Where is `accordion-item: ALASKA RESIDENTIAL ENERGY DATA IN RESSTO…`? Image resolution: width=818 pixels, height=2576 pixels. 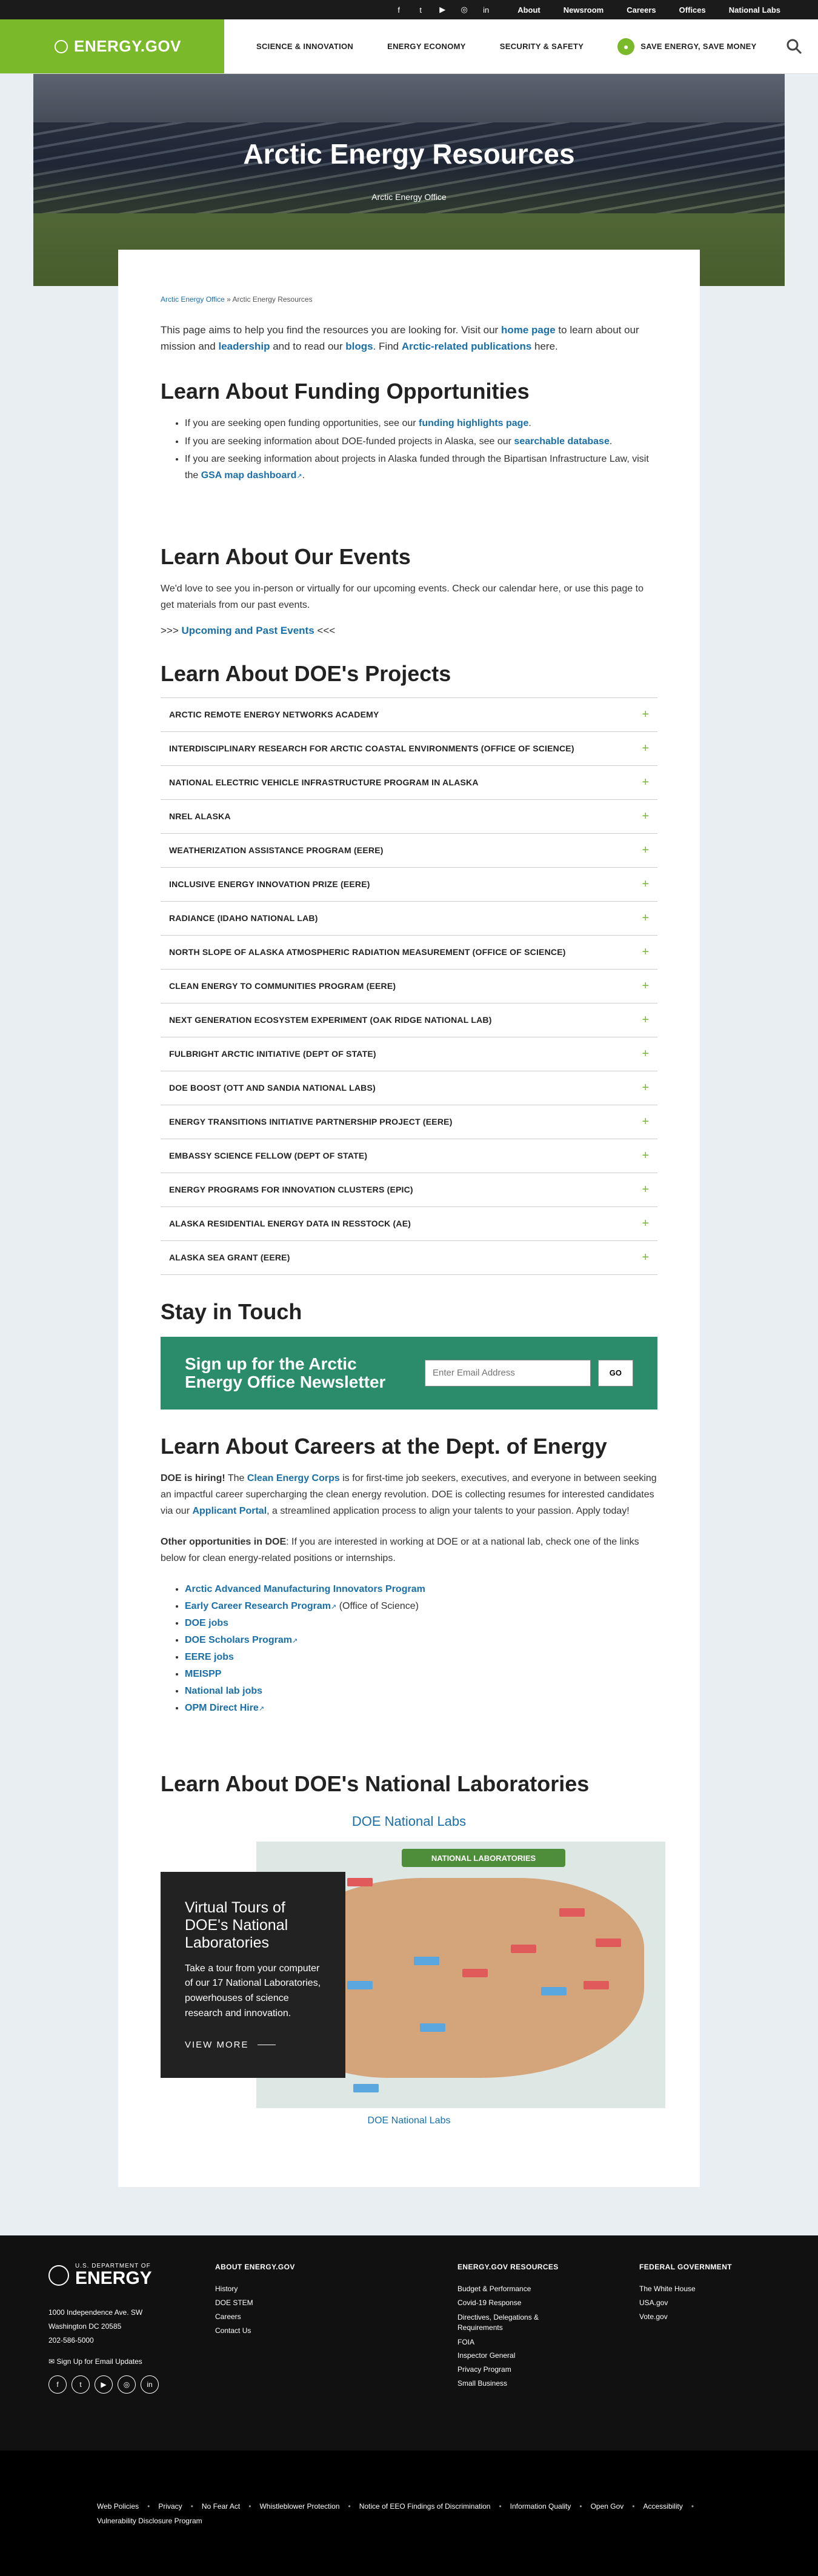
accordion-item: ALASKA RESIDENTIAL ENERGY DATA IN RESSTO… is located at coordinates (409, 1224).